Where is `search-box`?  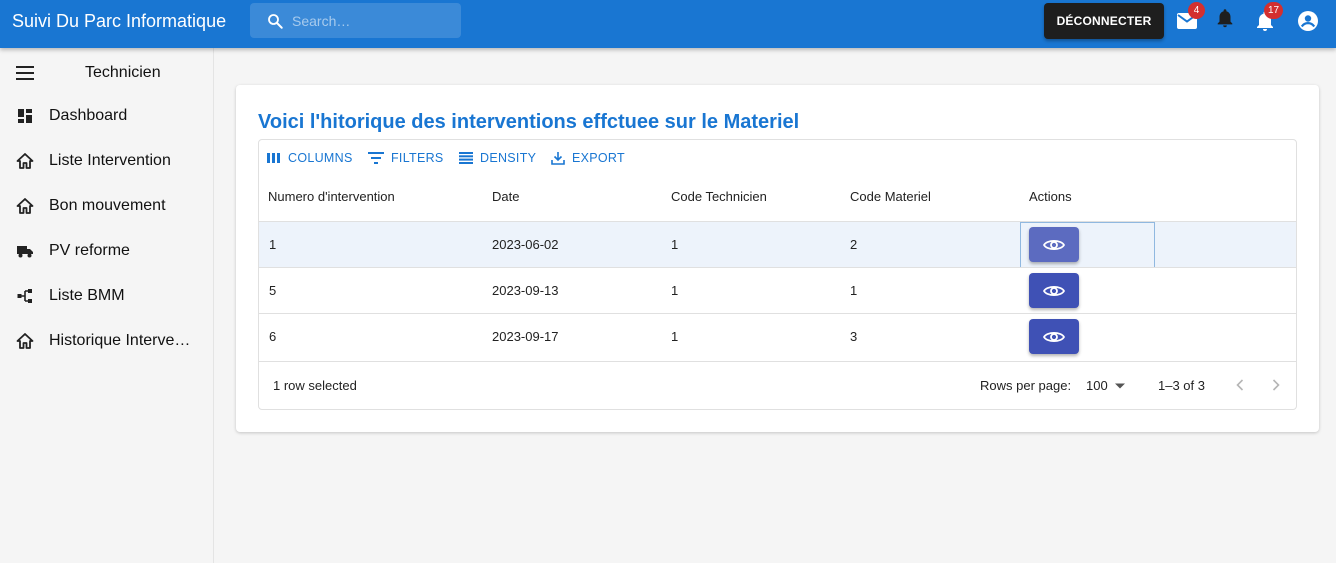 search-box is located at coordinates (355, 20).